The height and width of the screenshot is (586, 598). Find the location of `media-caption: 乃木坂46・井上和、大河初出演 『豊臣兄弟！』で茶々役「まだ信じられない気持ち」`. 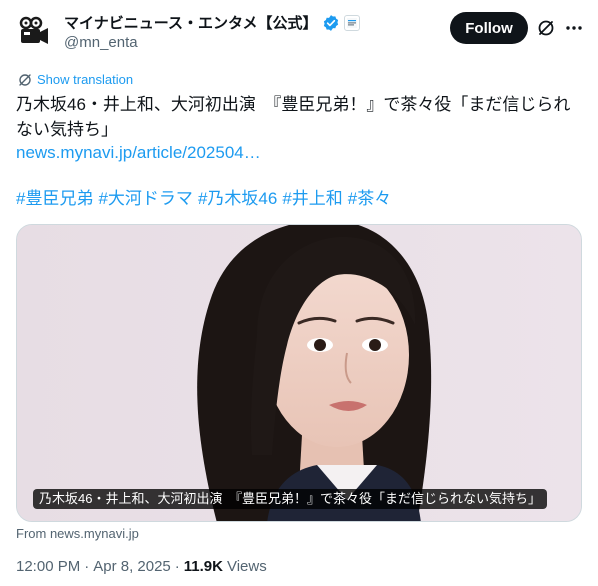

media-caption: 乃木坂46・井上和、大河初出演 『豊臣兄弟！』で茶々役「まだ信じられない気持ち」 is located at coordinates (290, 499).